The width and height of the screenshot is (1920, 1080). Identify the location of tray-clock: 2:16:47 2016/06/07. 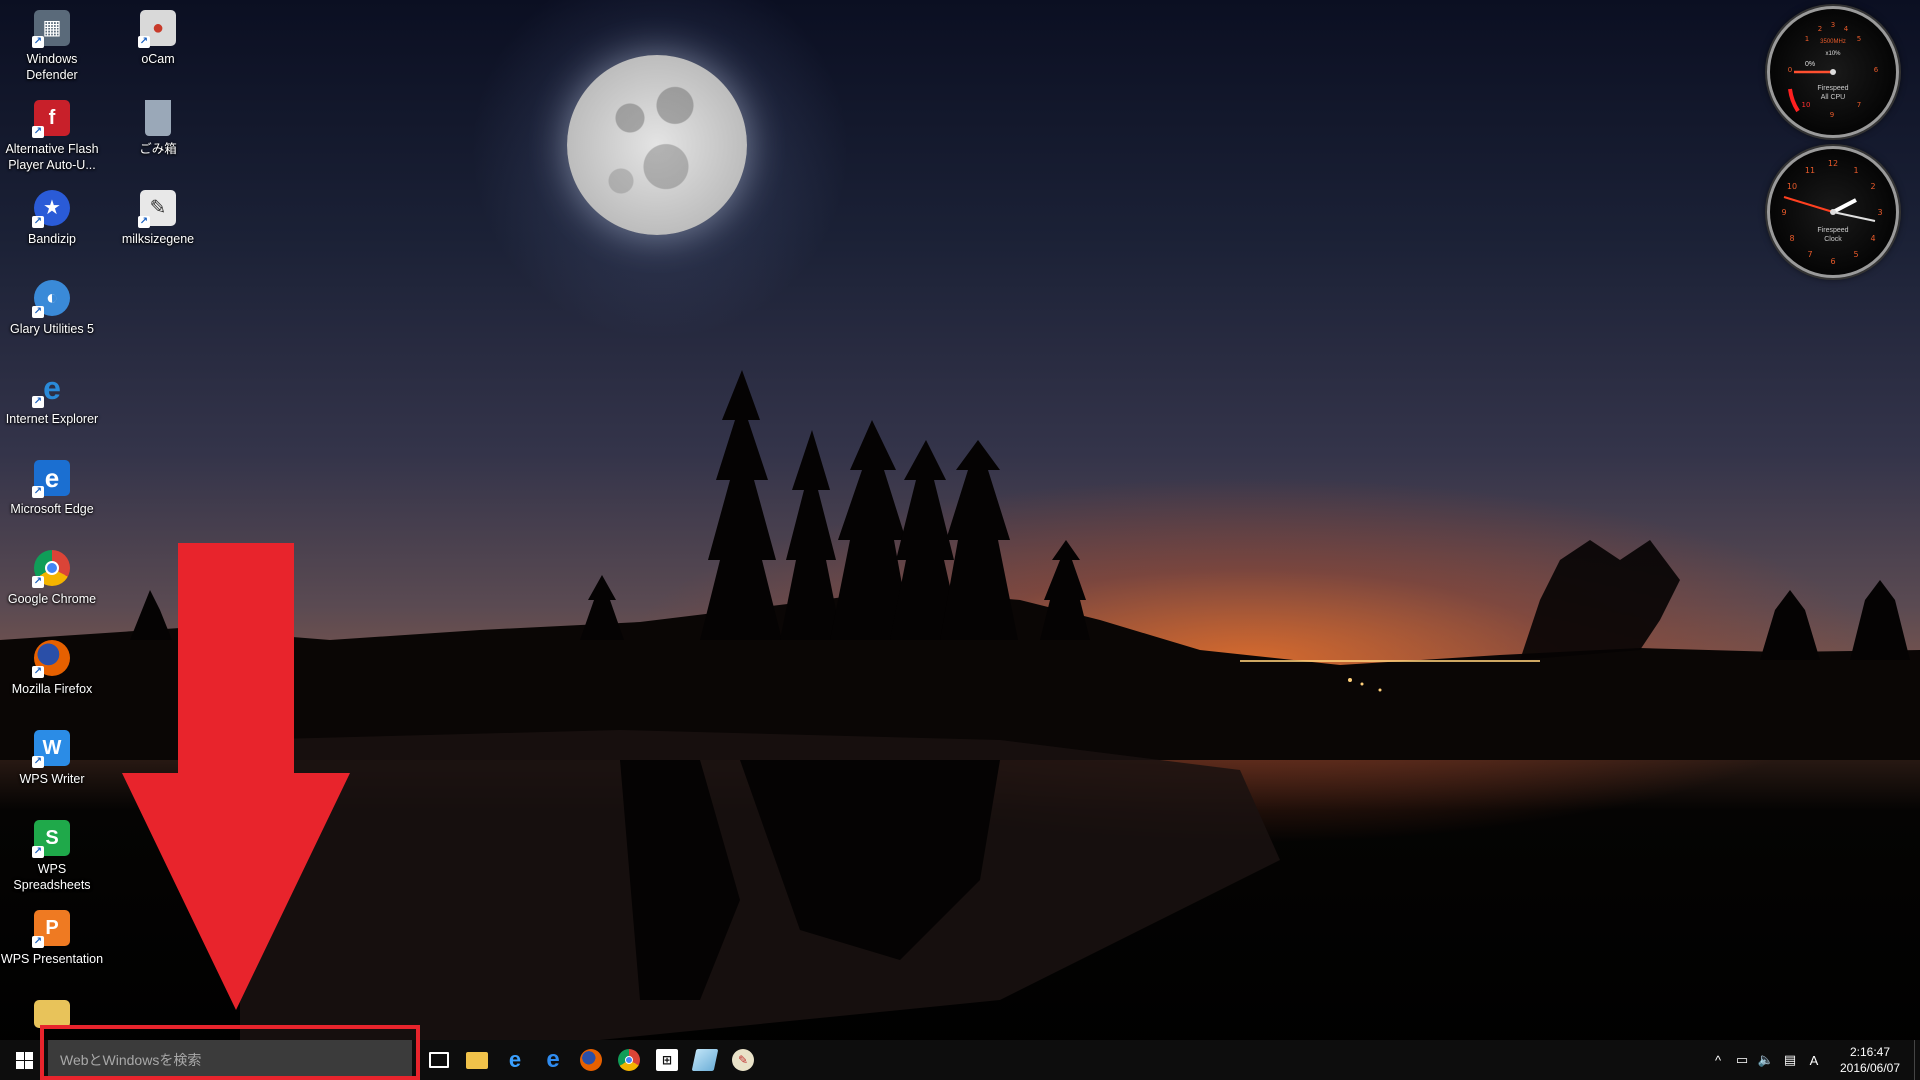
(1870, 1060).